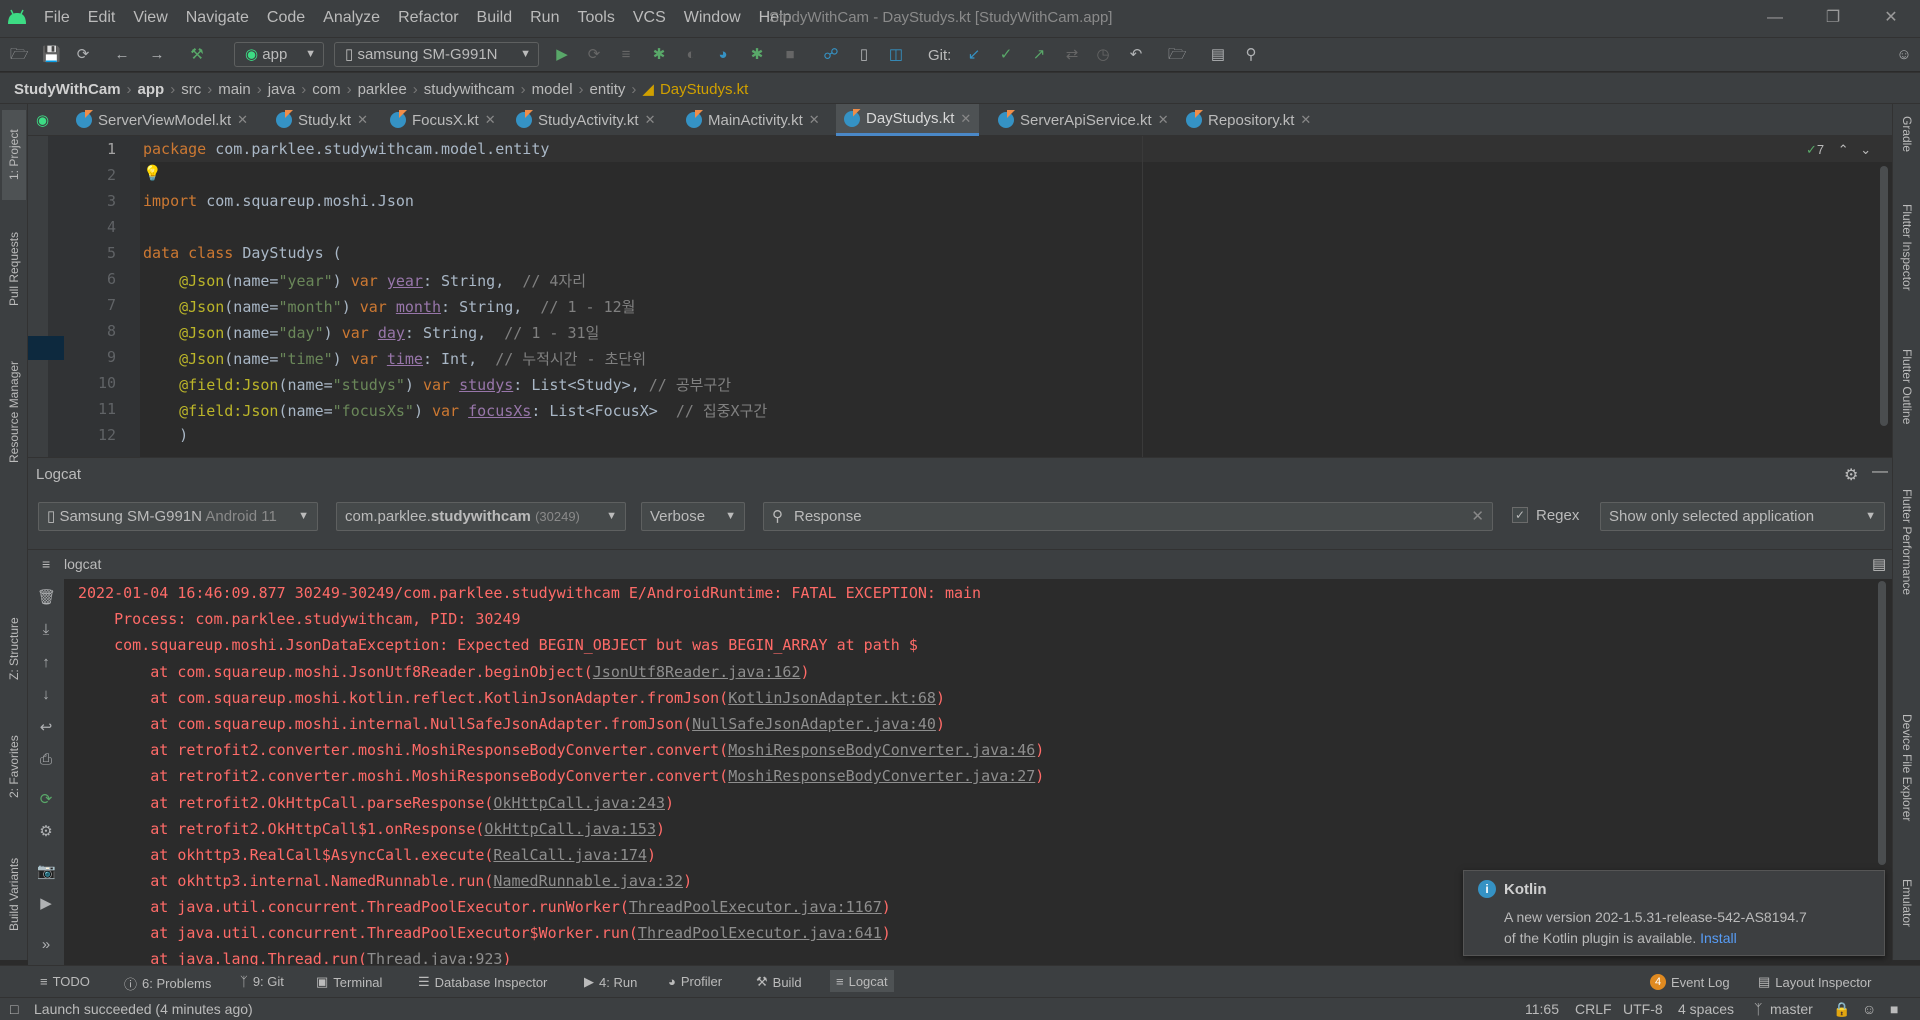  I want to click on presentation-icon: ▤, so click(1218, 55).